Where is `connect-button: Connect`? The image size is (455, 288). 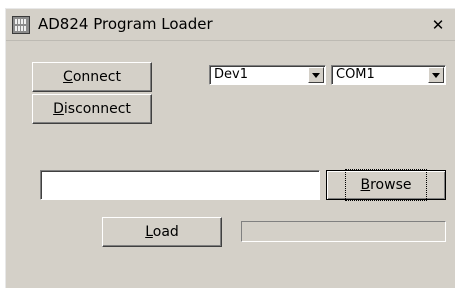
connect-button: Connect is located at coordinates (92, 77).